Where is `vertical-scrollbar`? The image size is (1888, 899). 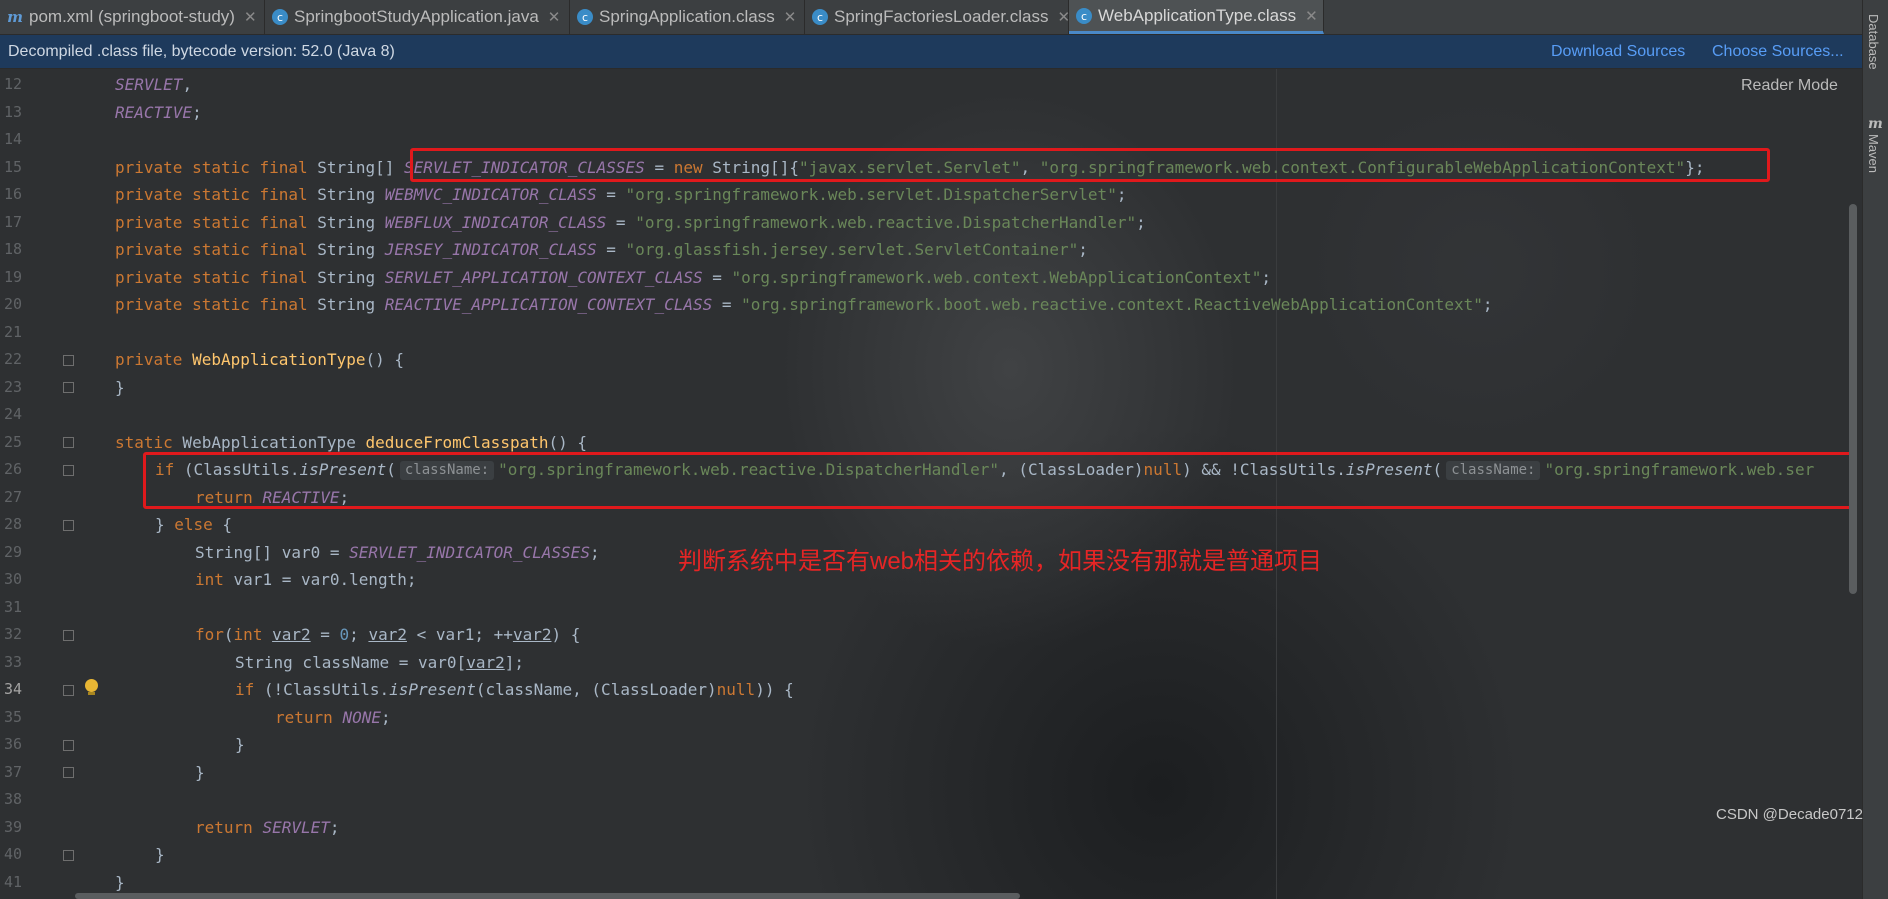
vertical-scrollbar is located at coordinates (1853, 399).